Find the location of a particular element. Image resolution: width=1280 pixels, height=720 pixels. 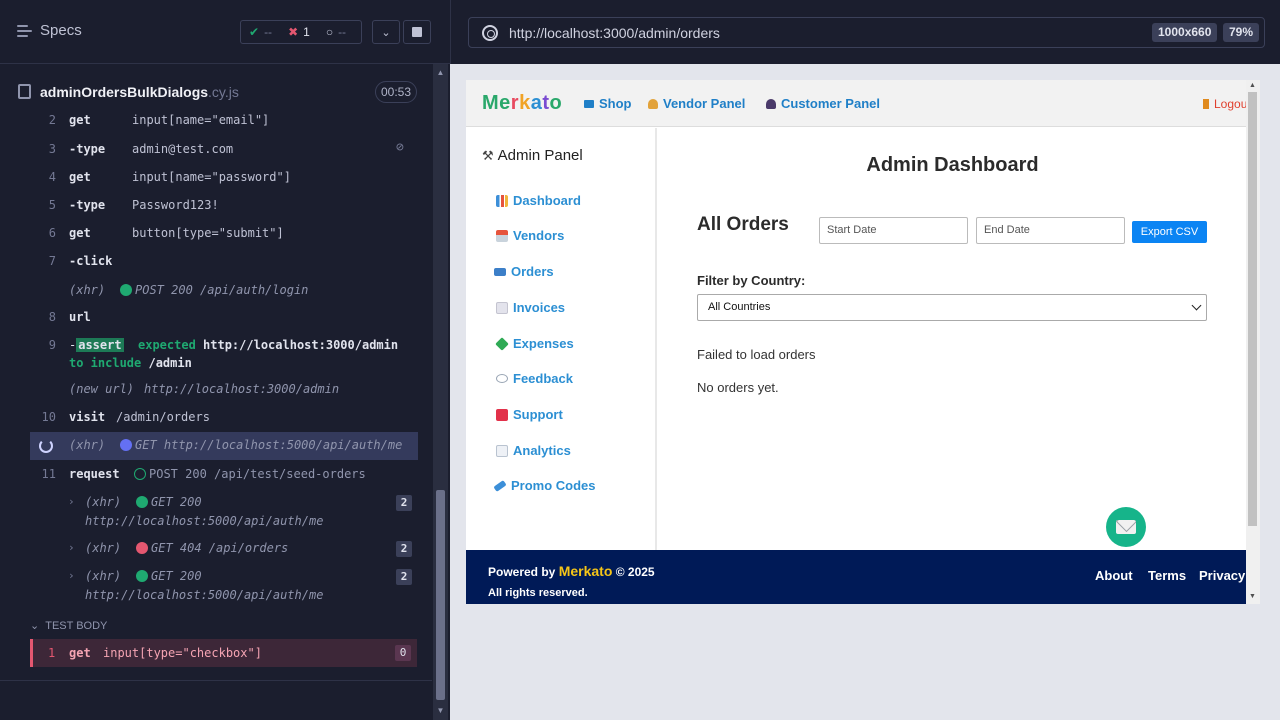

sidebar-item-dashboard: Dashboard is located at coordinates (538, 200).